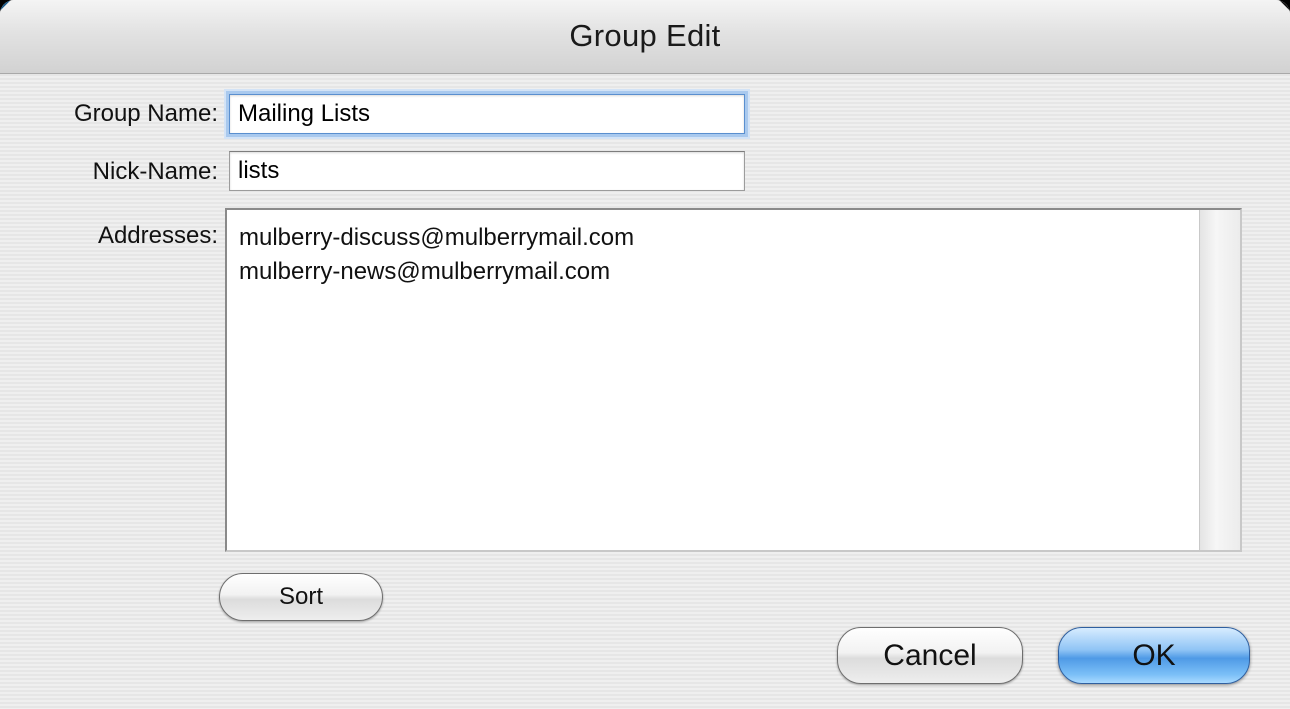 The width and height of the screenshot is (1290, 709). I want to click on title-bar: Group Edit, so click(645, 37).